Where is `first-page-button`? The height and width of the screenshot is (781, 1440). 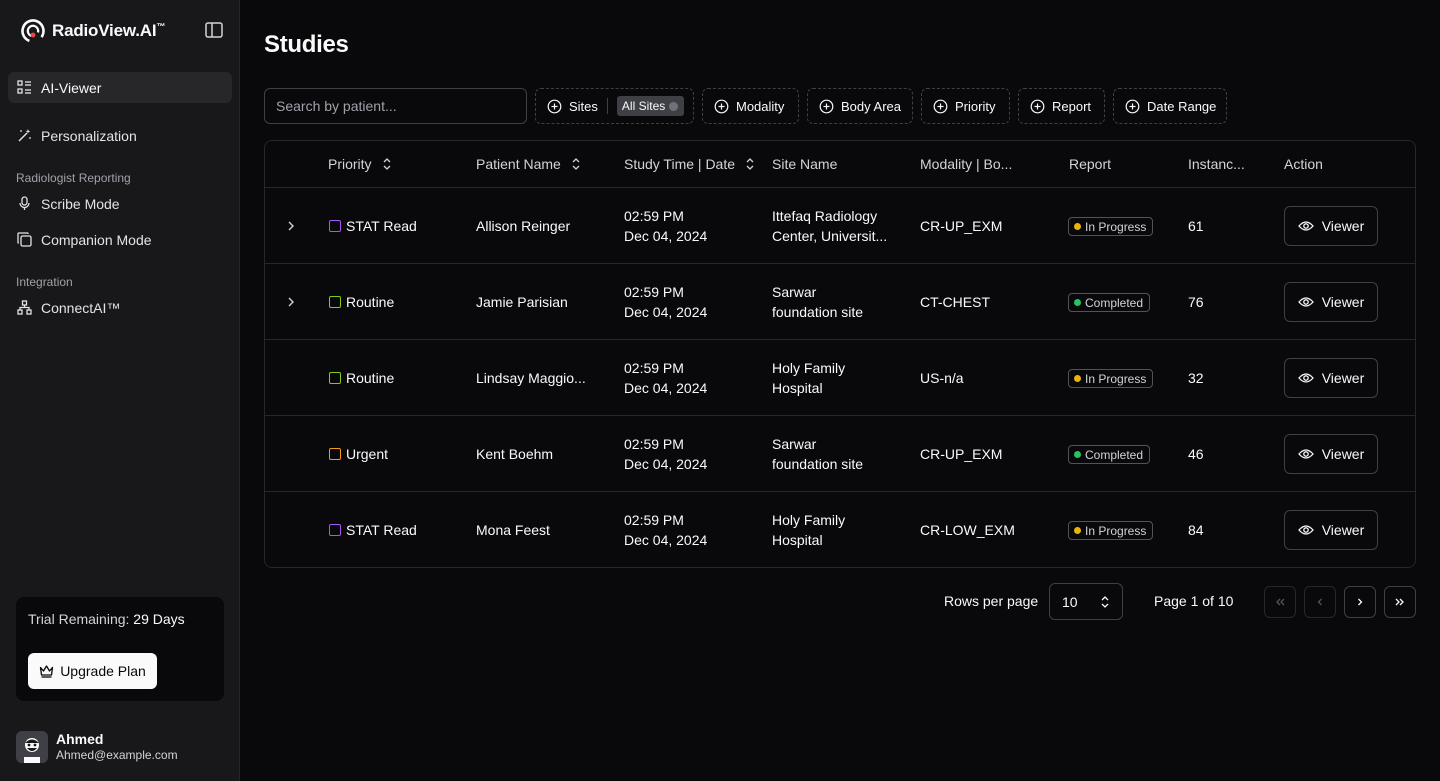
first-page-button is located at coordinates (1280, 602).